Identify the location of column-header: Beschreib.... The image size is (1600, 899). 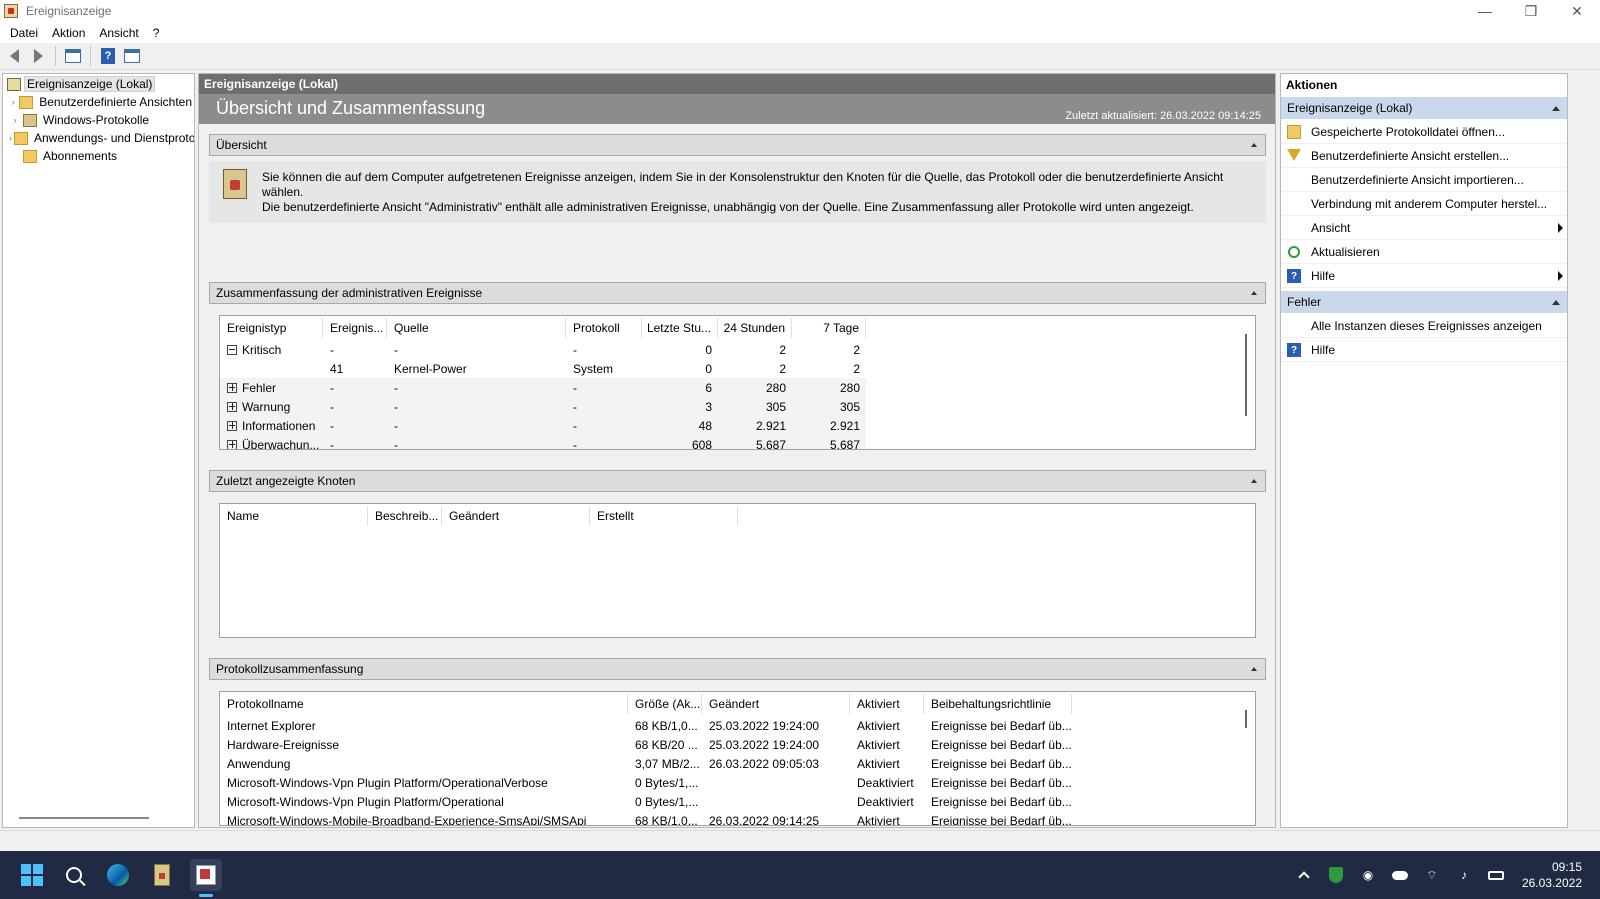
(405, 516).